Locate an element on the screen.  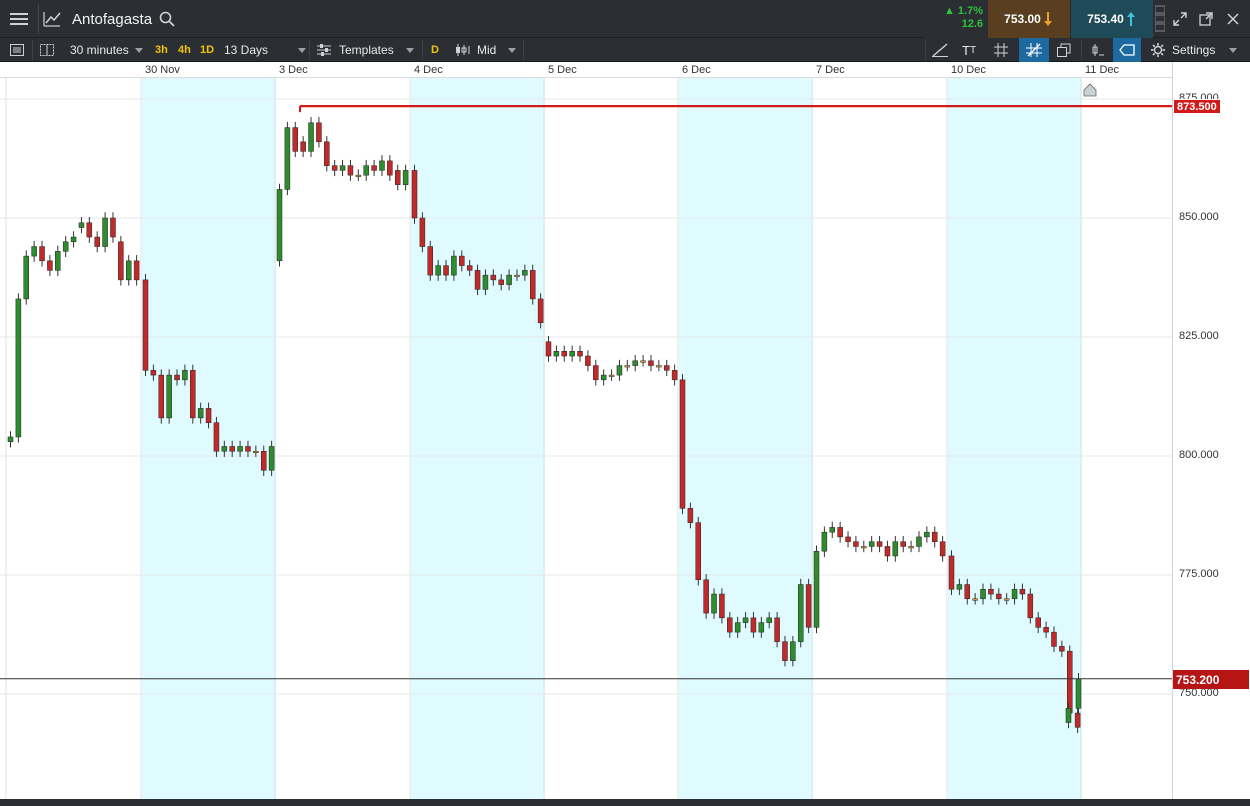
close-icon is located at coordinates (1233, 19).